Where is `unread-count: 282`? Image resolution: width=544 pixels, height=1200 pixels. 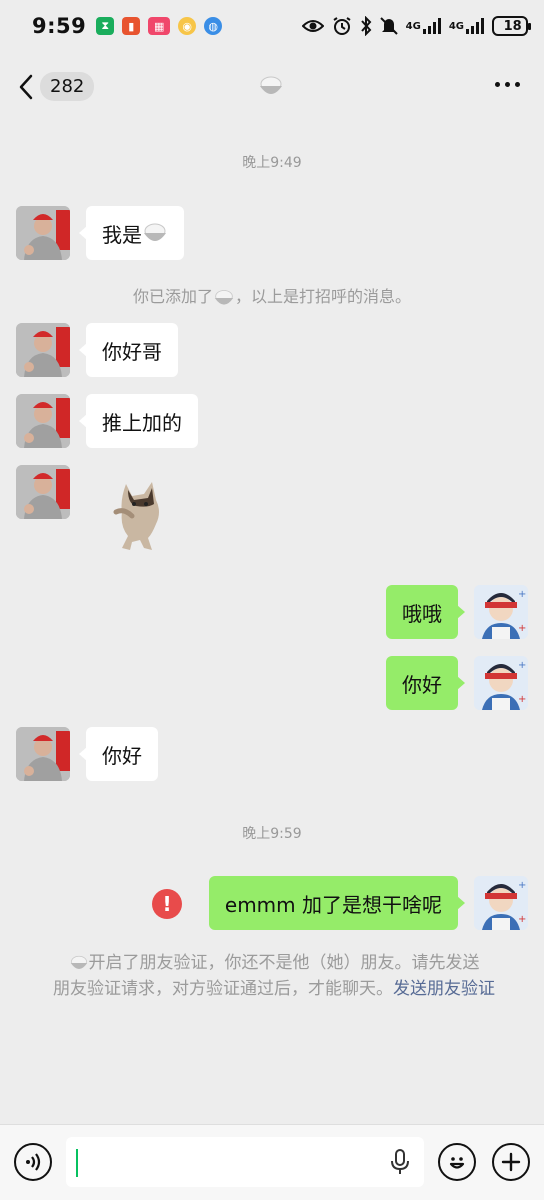 unread-count: 282 is located at coordinates (67, 86).